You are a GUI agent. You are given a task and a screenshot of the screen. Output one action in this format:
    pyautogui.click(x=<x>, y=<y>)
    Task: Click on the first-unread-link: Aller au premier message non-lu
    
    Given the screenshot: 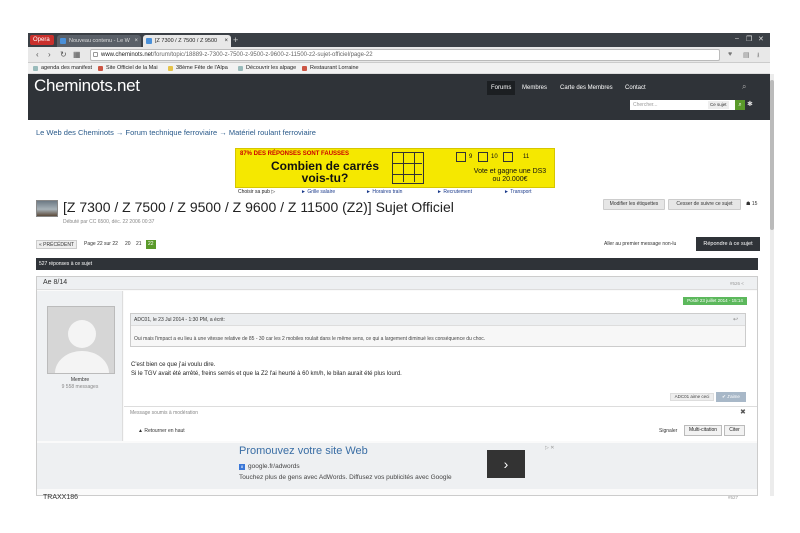 What is the action you would take?
    pyautogui.click(x=640, y=244)
    